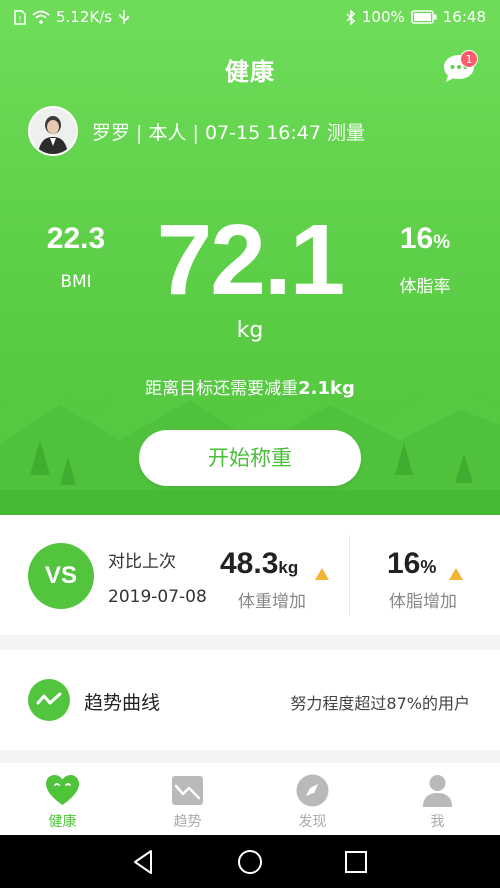  Describe the element at coordinates (41, 17) in the screenshot. I see `wifi-icon` at that location.